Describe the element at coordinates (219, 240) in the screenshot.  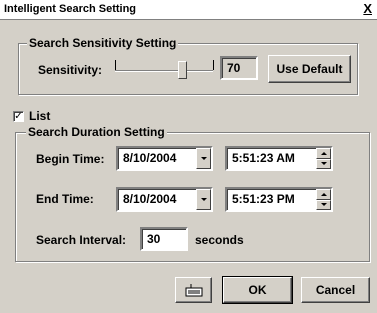
I see `search-interval-unit: seconds` at that location.